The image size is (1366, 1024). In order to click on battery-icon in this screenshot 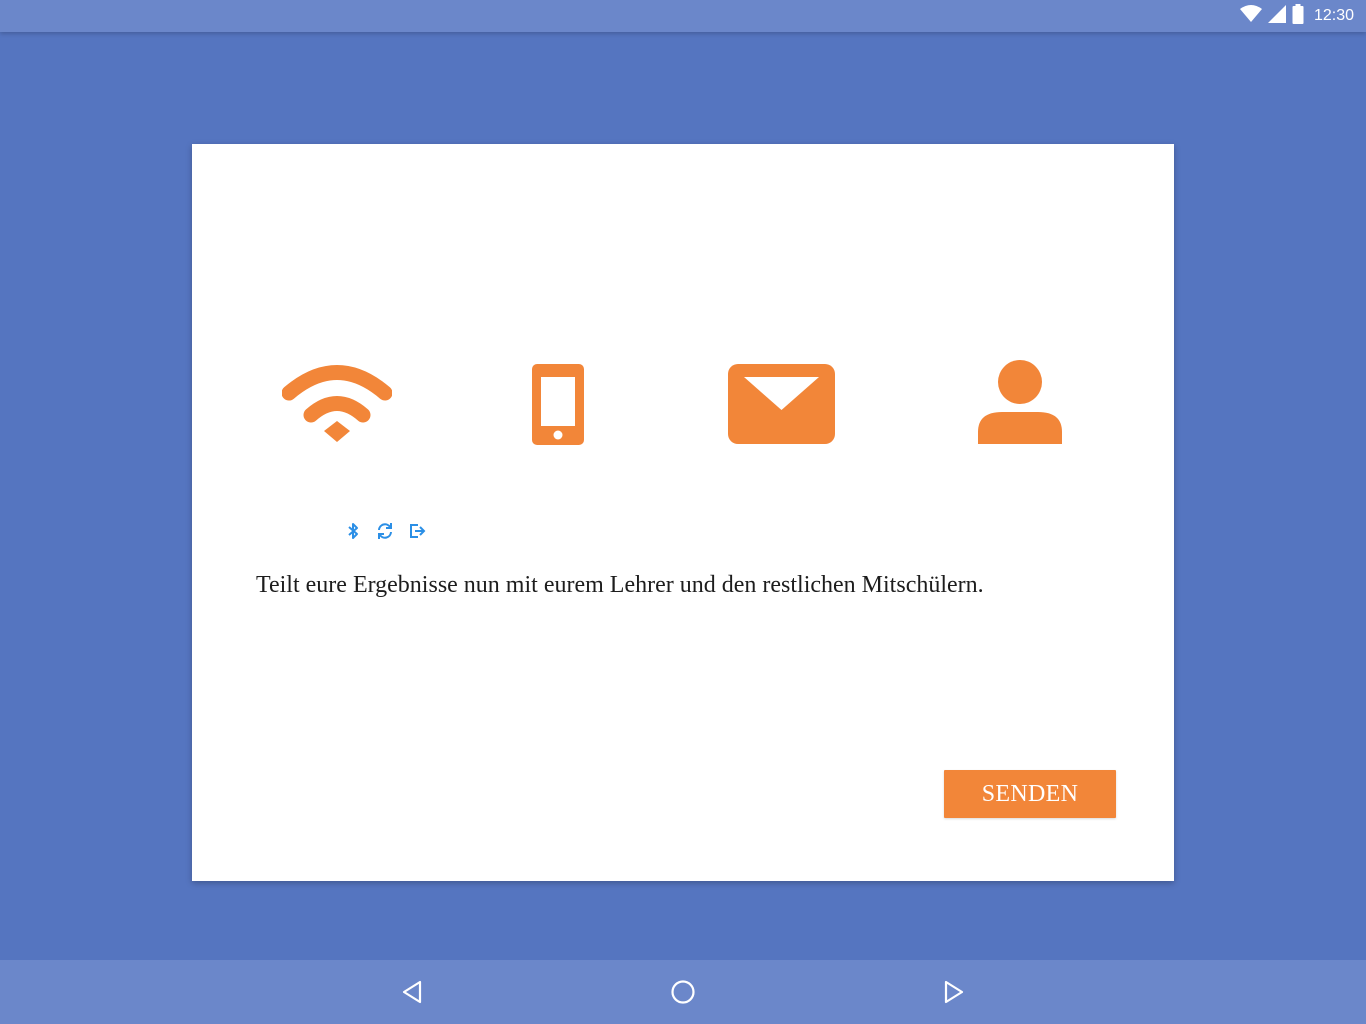, I will do `click(1298, 16)`.